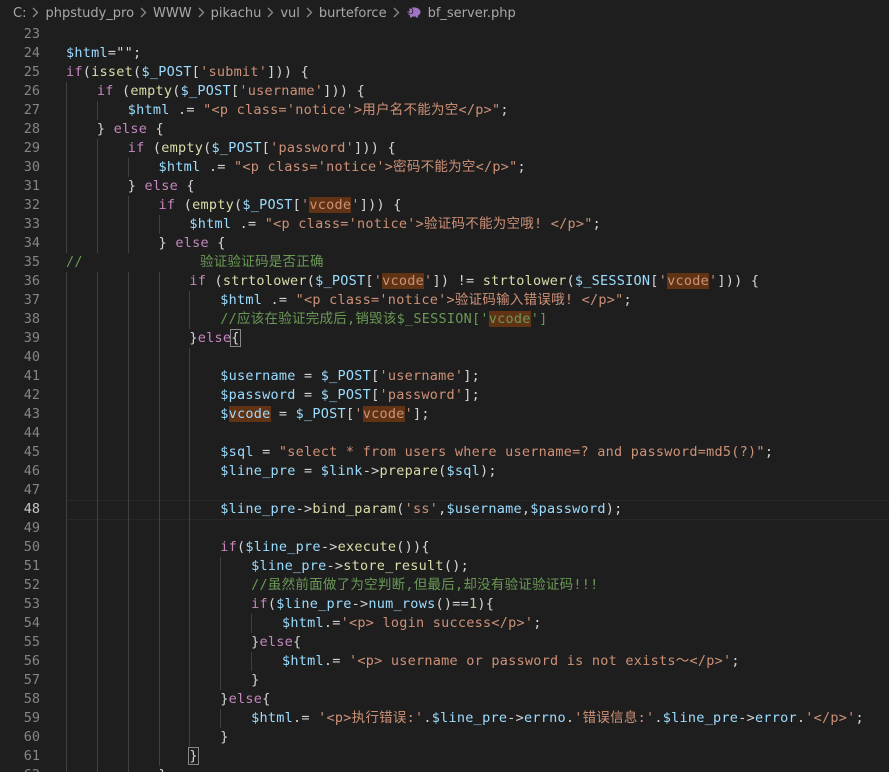  Describe the element at coordinates (488, 471) in the screenshot. I see `code-token: );` at that location.